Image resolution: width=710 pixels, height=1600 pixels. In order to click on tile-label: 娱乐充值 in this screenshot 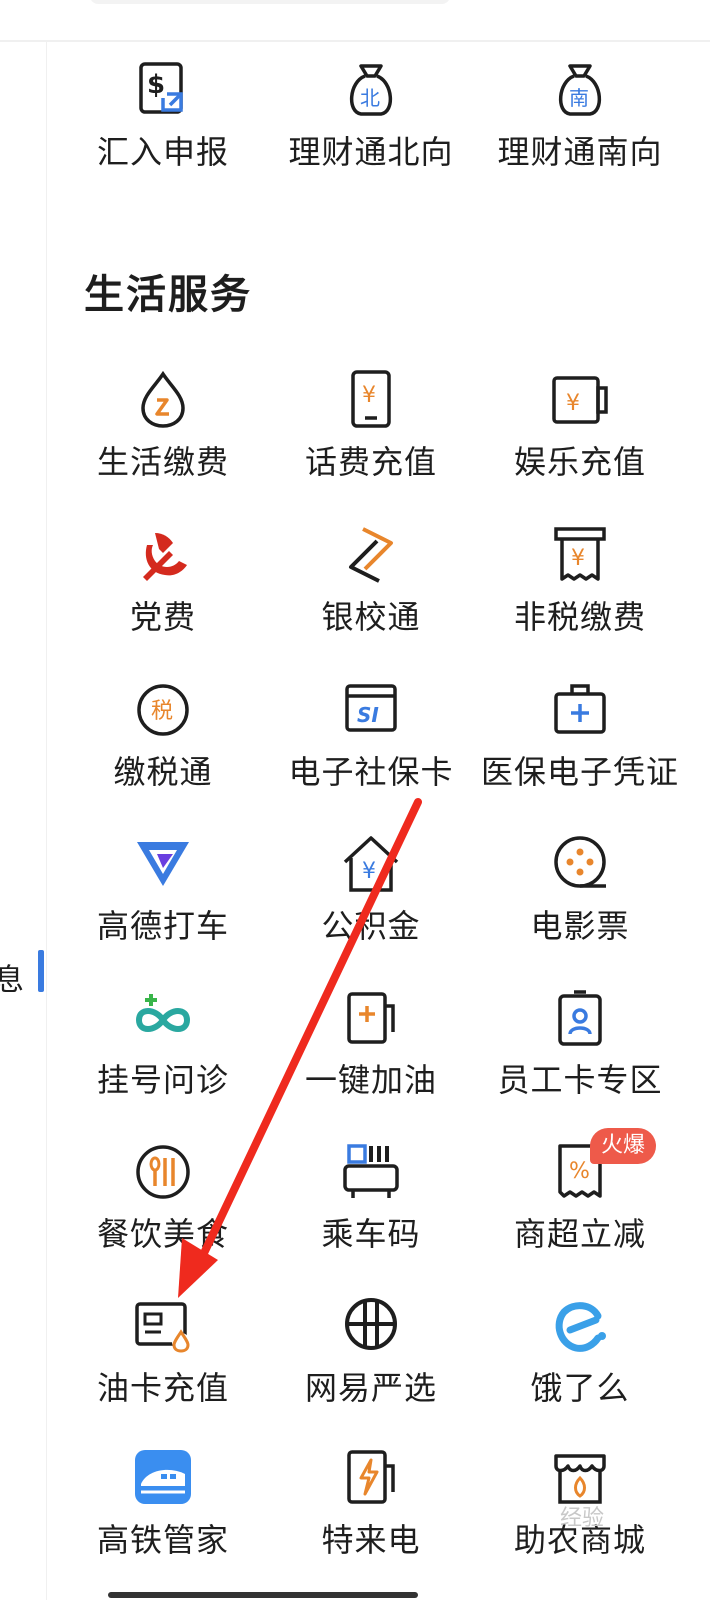, I will do `click(579, 462)`.